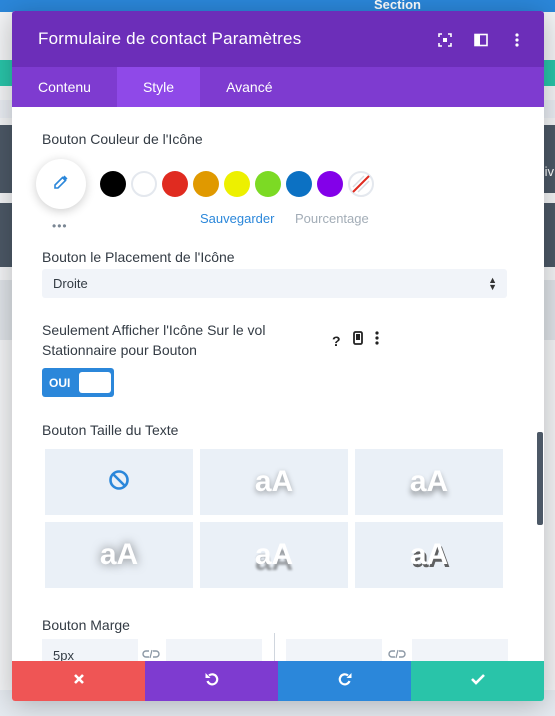 Image resolution: width=555 pixels, height=716 pixels. I want to click on color-swatch-white, so click(144, 184).